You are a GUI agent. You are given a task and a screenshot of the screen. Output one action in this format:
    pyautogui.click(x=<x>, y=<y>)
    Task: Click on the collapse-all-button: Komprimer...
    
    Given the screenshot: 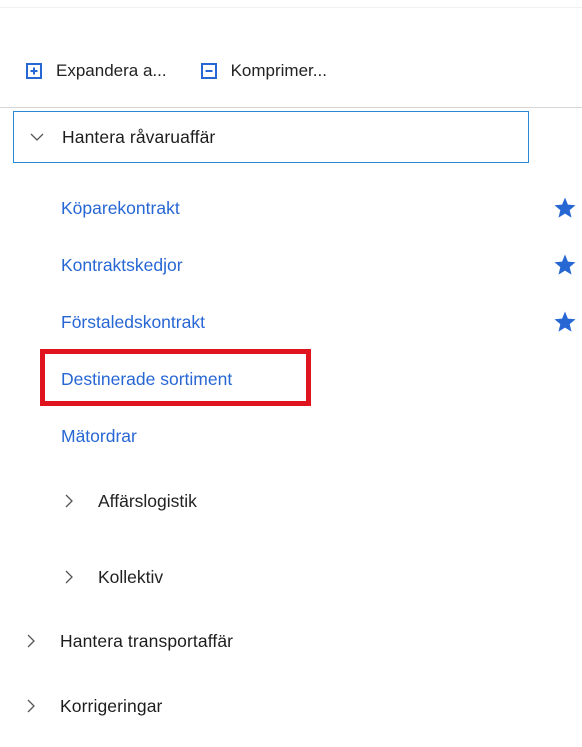 What is the action you would take?
    pyautogui.click(x=263, y=71)
    